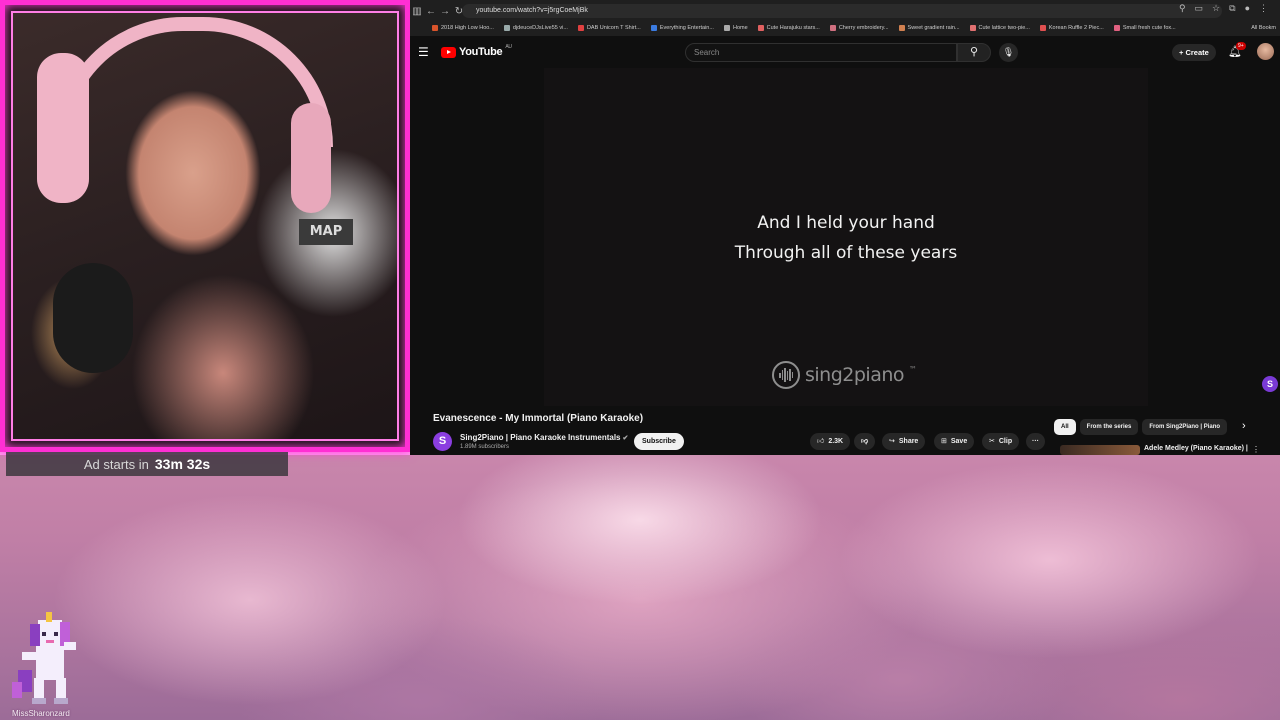 Image resolution: width=1280 pixels, height=720 pixels. What do you see at coordinates (908, 441) in the screenshot?
I see `share-label: Share` at bounding box center [908, 441].